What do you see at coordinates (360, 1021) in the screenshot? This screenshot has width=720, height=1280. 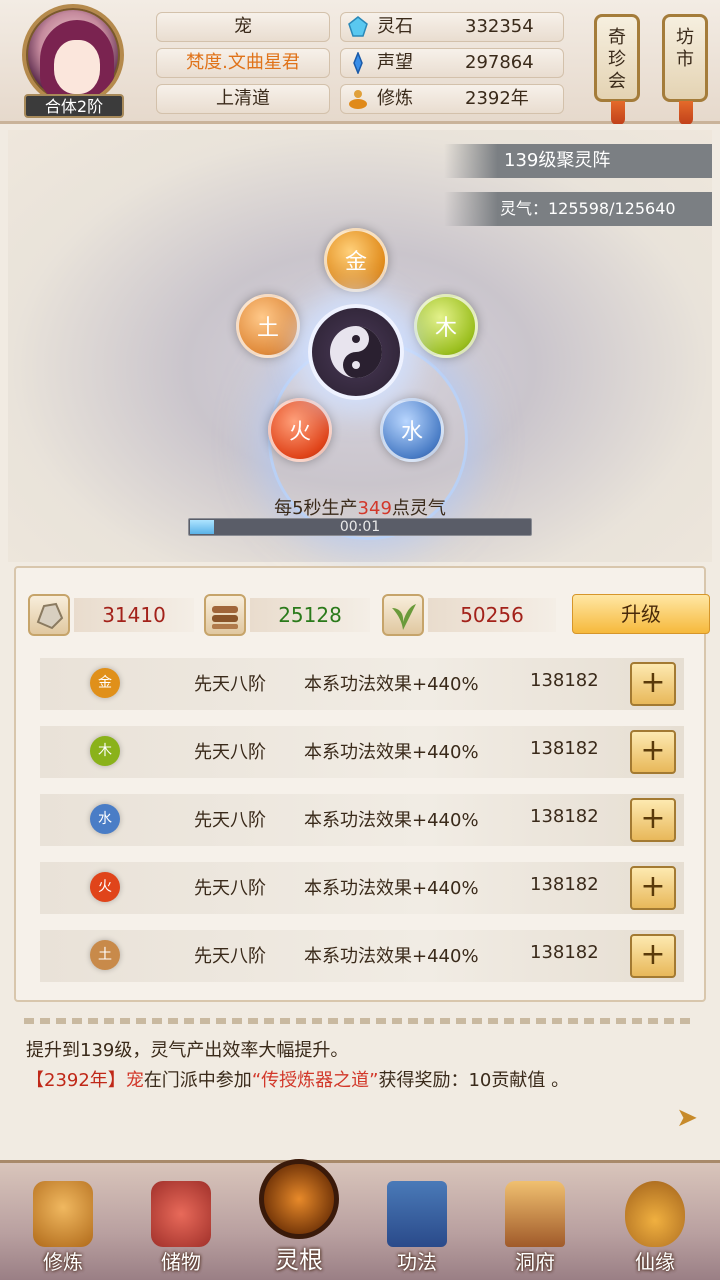 I see `ornament-divider` at bounding box center [360, 1021].